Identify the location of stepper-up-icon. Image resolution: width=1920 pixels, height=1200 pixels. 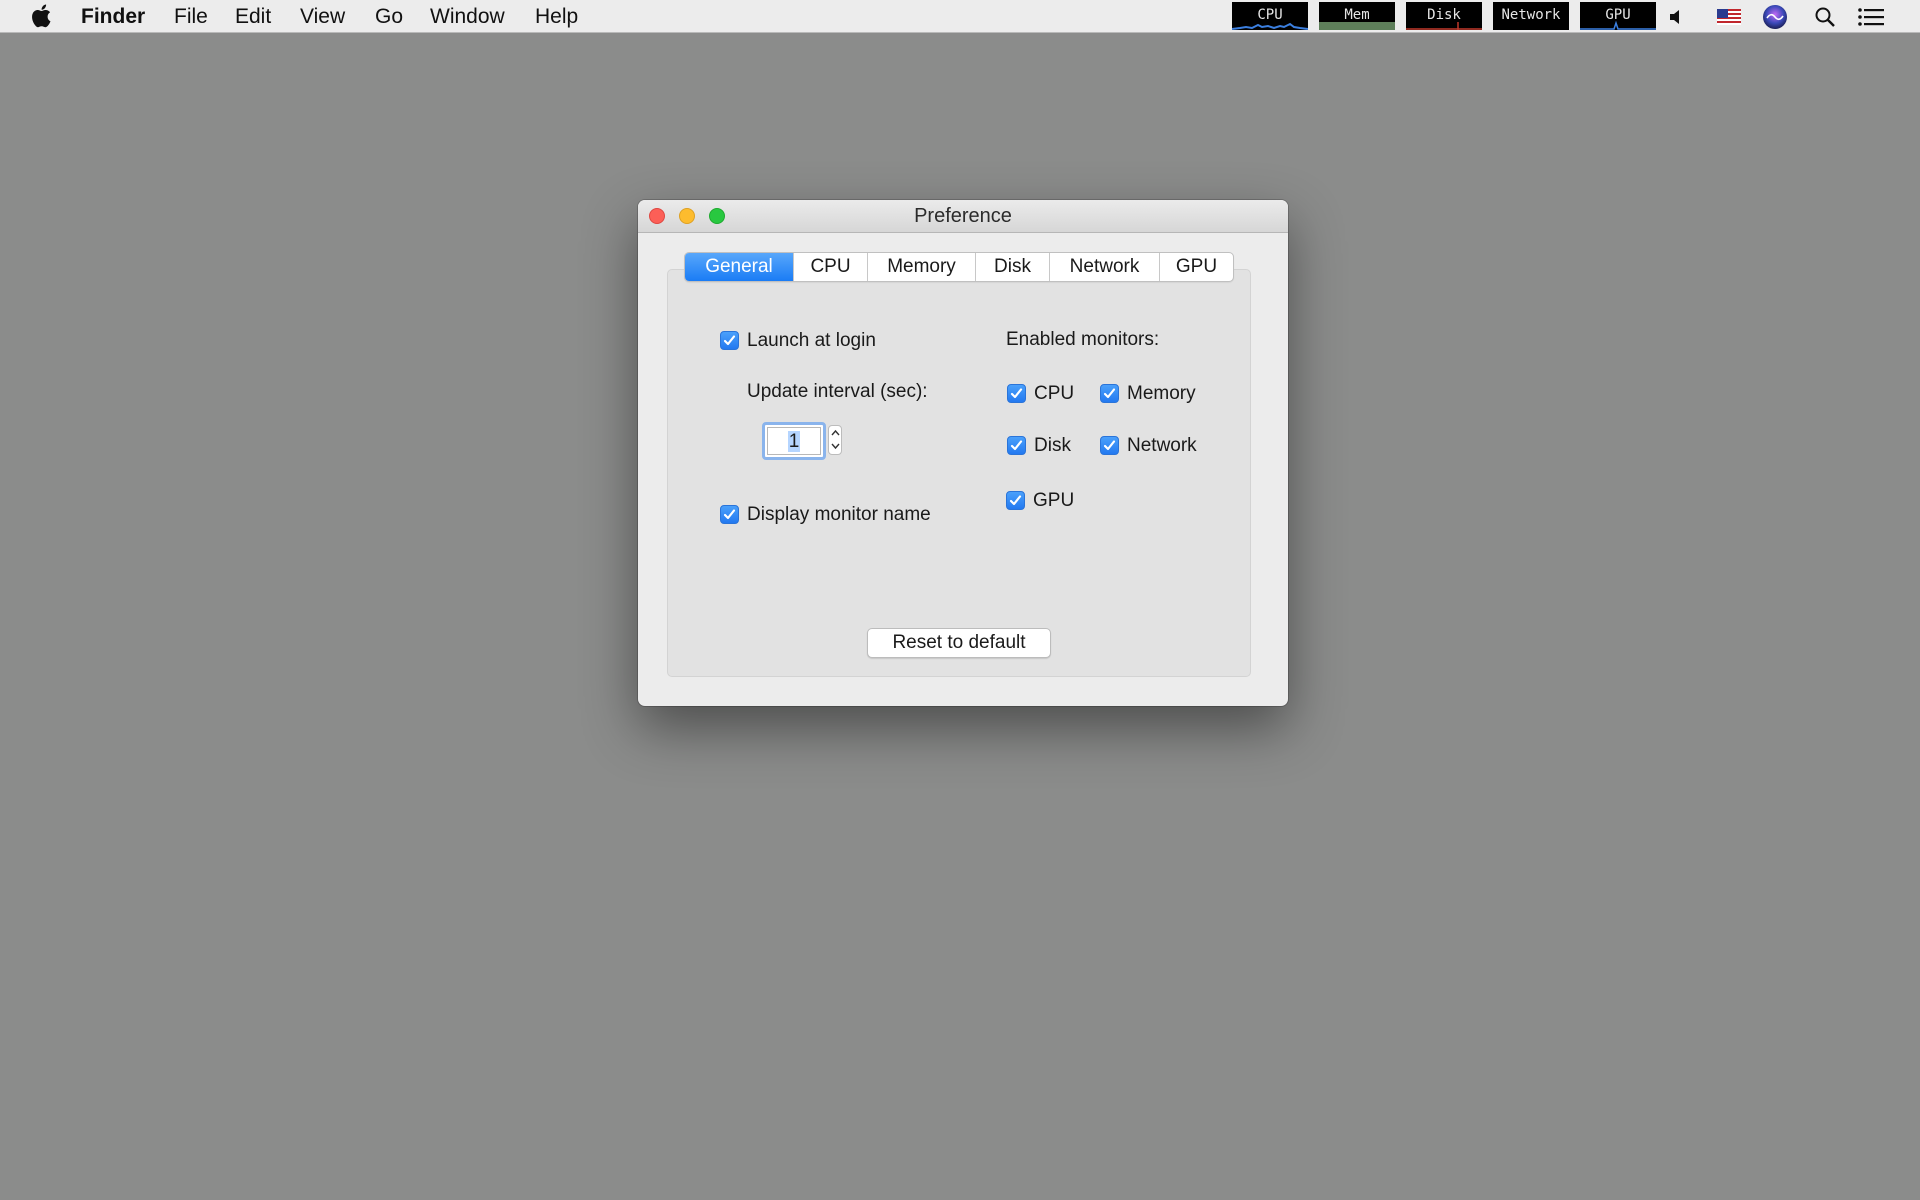
(835, 433).